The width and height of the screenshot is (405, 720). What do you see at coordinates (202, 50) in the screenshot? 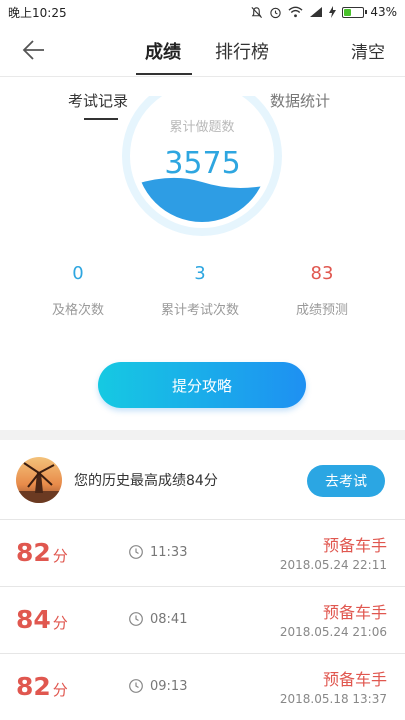
I see `header: 成绩 排行榜 清空` at bounding box center [202, 50].